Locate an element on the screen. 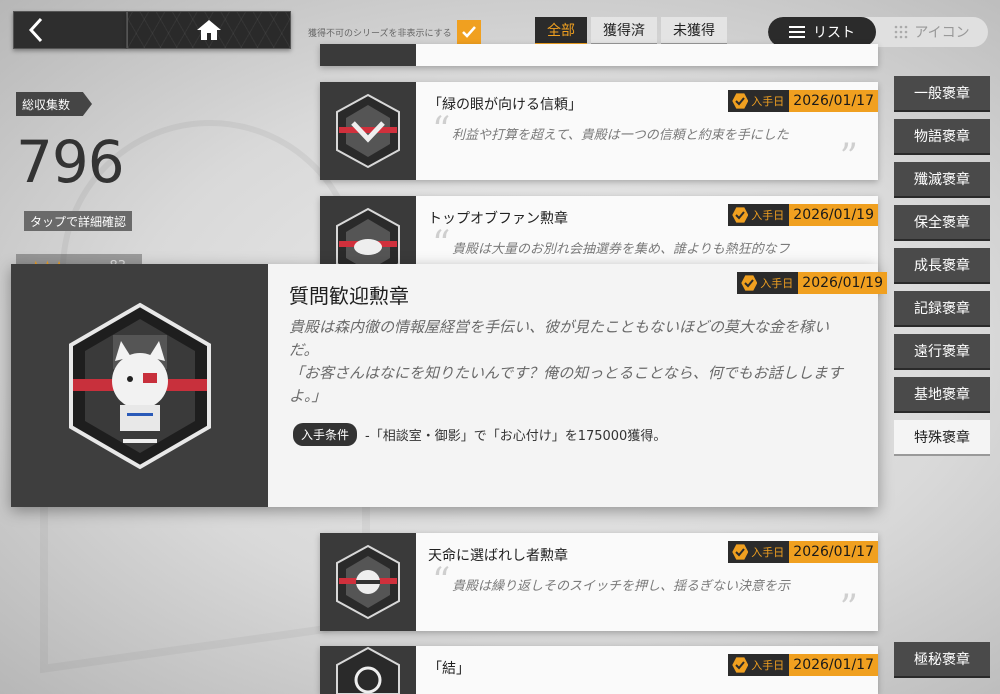  list-view-label: リスト is located at coordinates (834, 33).